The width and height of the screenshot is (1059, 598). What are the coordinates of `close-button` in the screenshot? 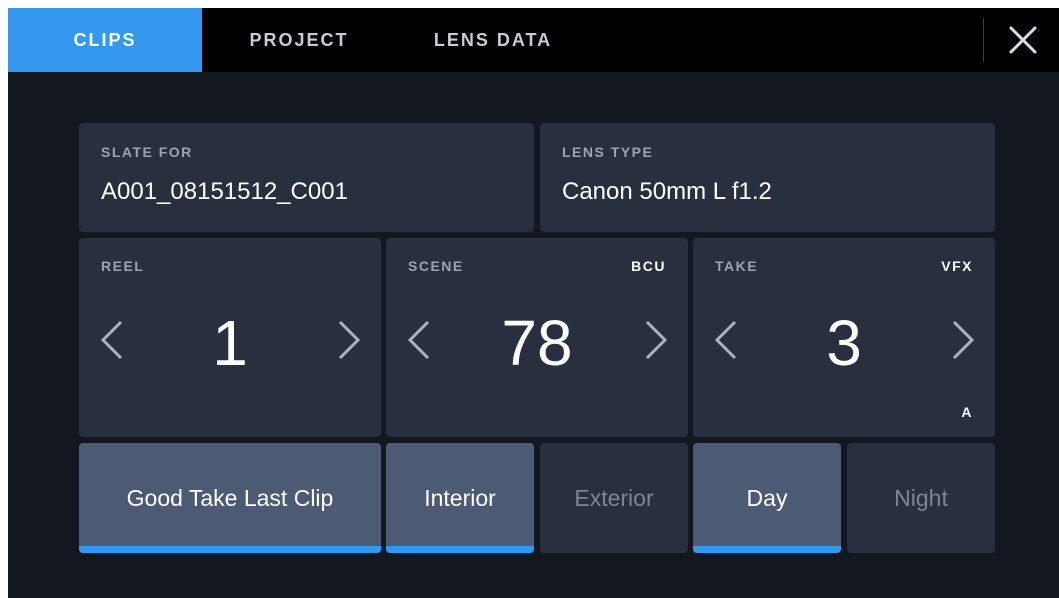 It's located at (1023, 40).